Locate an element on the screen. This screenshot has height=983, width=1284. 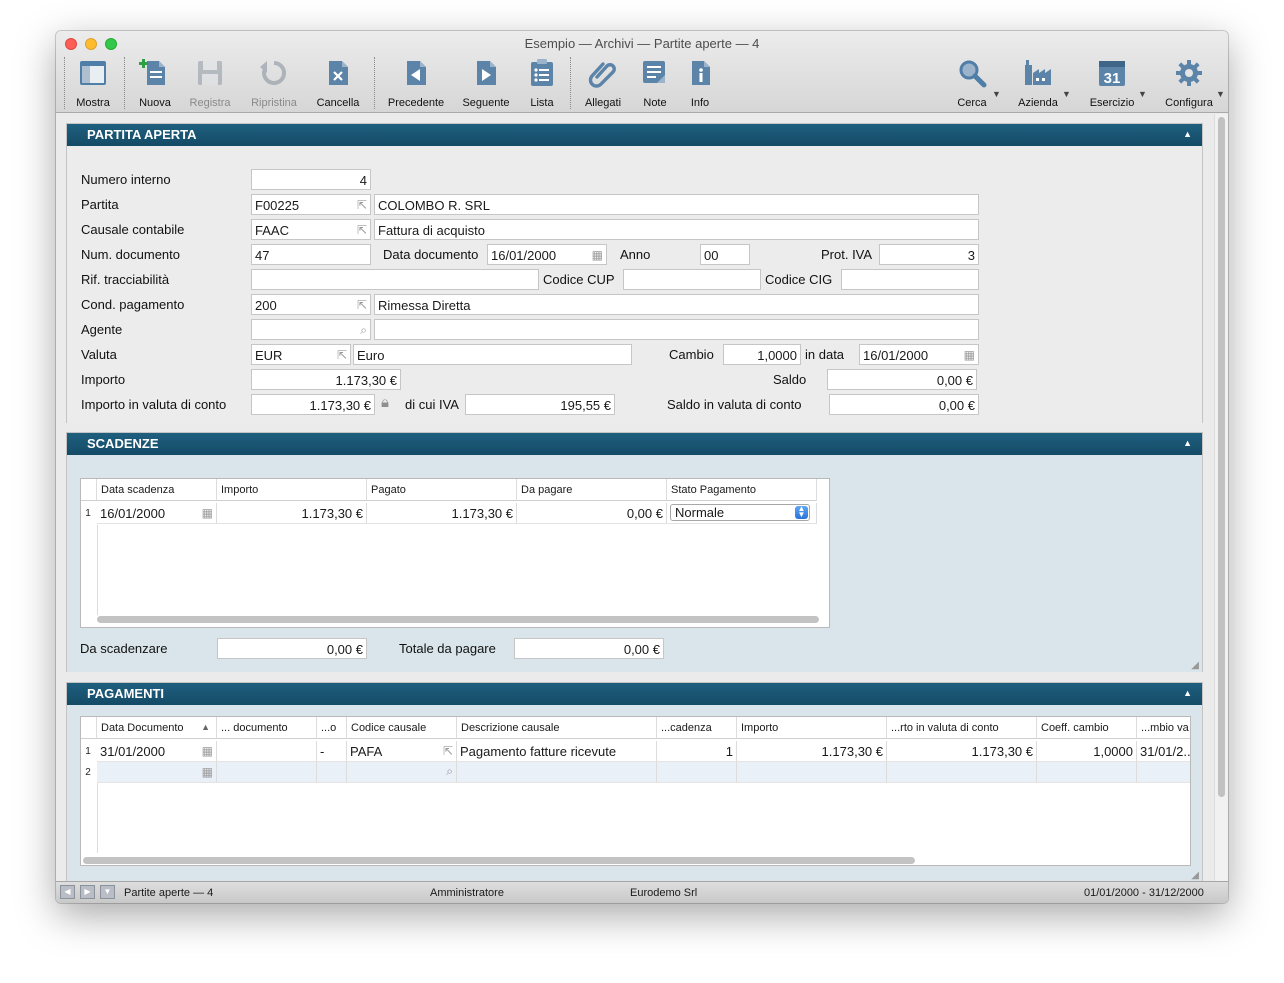
rif-tracciabilita-field is located at coordinates (395, 279).